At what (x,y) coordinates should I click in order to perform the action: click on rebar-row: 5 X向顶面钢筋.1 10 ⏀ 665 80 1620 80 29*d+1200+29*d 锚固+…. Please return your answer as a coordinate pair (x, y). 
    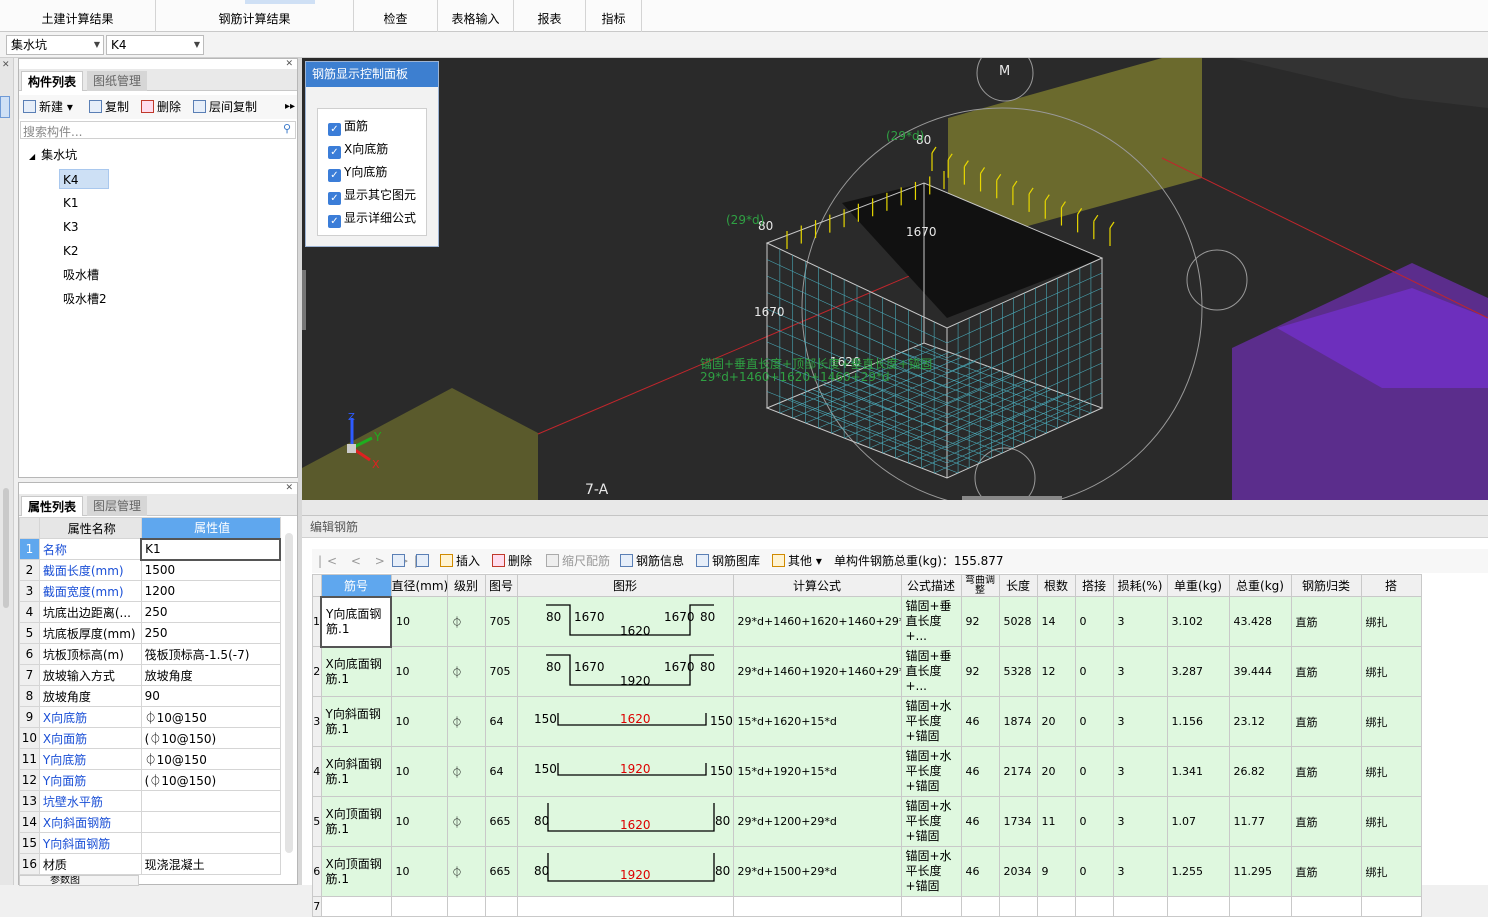
    Looking at the image, I should click on (867, 821).